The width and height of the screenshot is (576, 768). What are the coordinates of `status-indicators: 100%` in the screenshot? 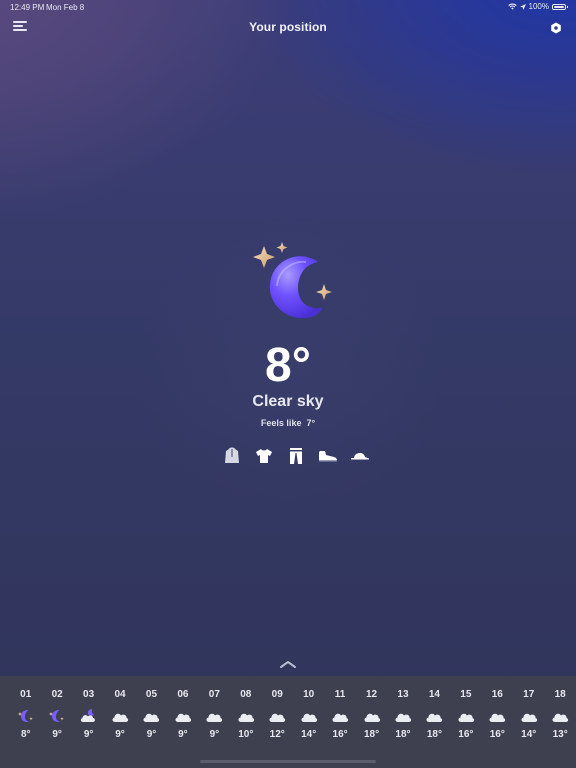 It's located at (537, 6).